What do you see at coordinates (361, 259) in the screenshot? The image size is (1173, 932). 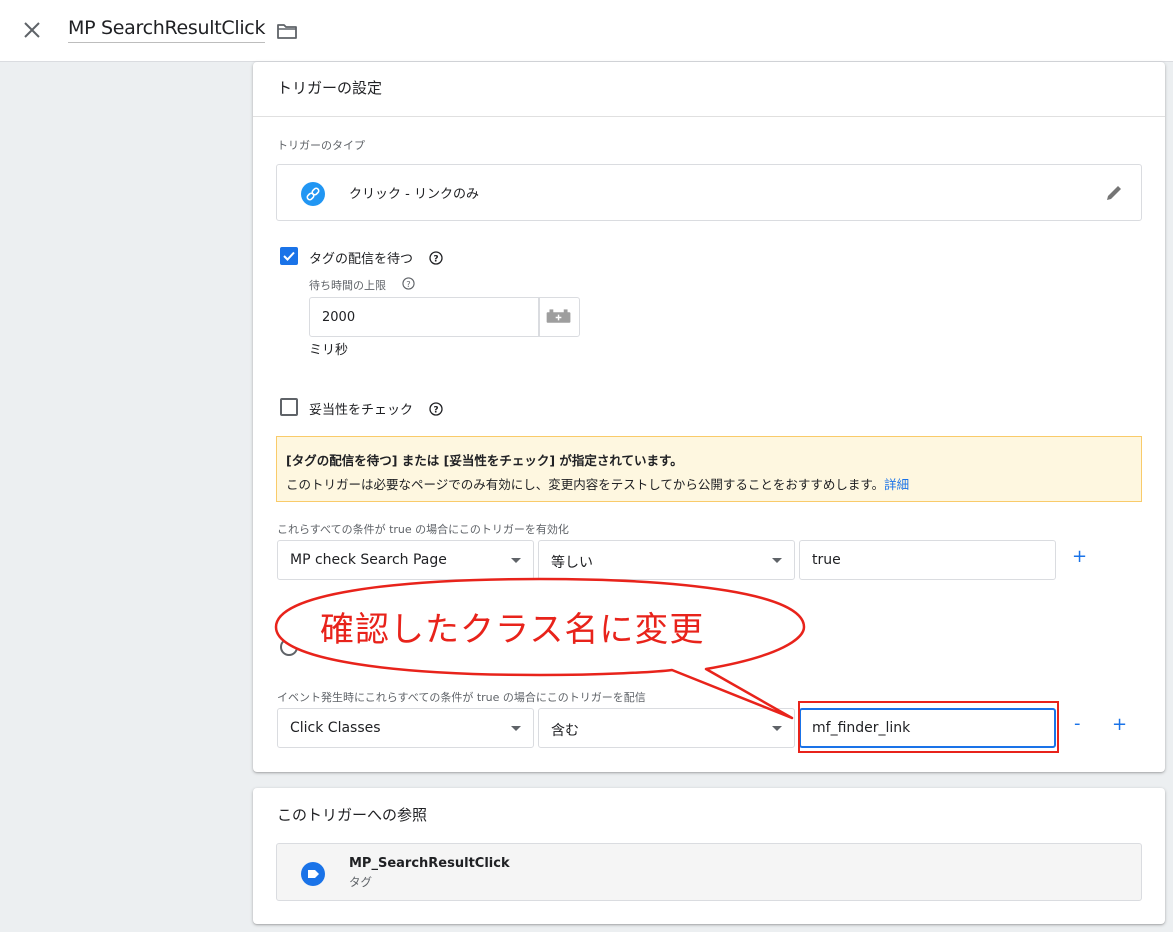 I see `wait-for-tags-label: タグの配信を待つ` at bounding box center [361, 259].